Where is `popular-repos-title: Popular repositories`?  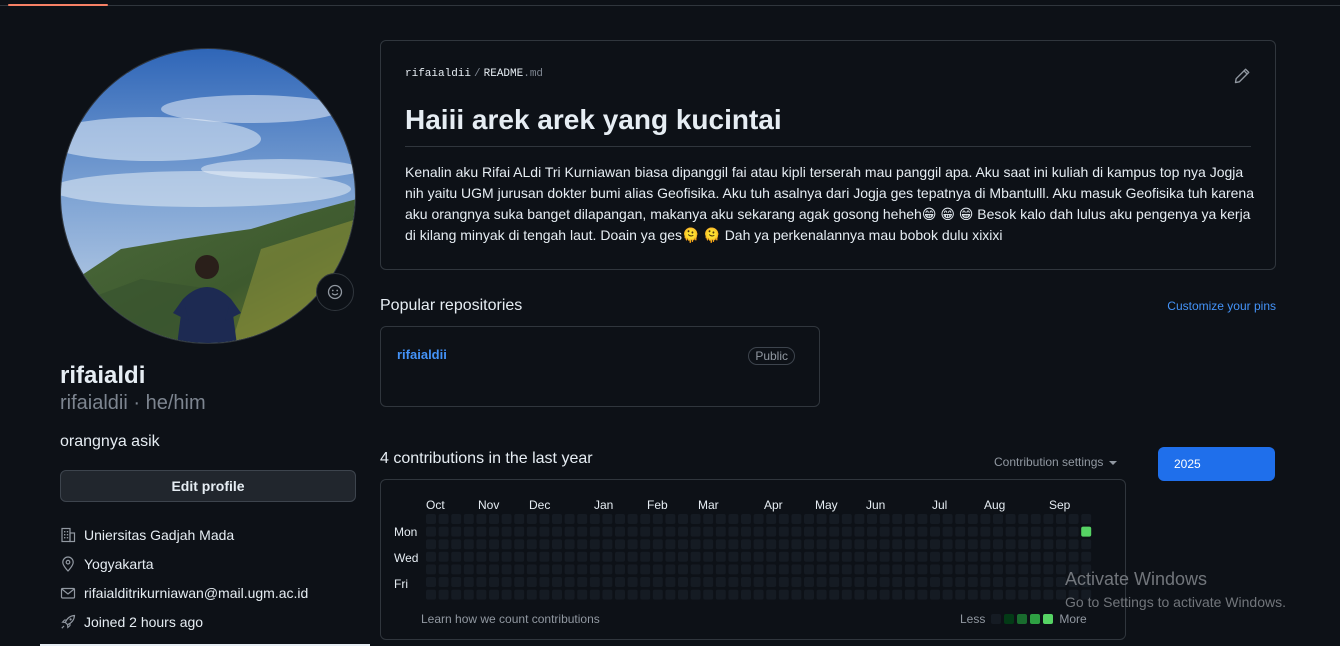
popular-repos-title: Popular repositories is located at coordinates (451, 305).